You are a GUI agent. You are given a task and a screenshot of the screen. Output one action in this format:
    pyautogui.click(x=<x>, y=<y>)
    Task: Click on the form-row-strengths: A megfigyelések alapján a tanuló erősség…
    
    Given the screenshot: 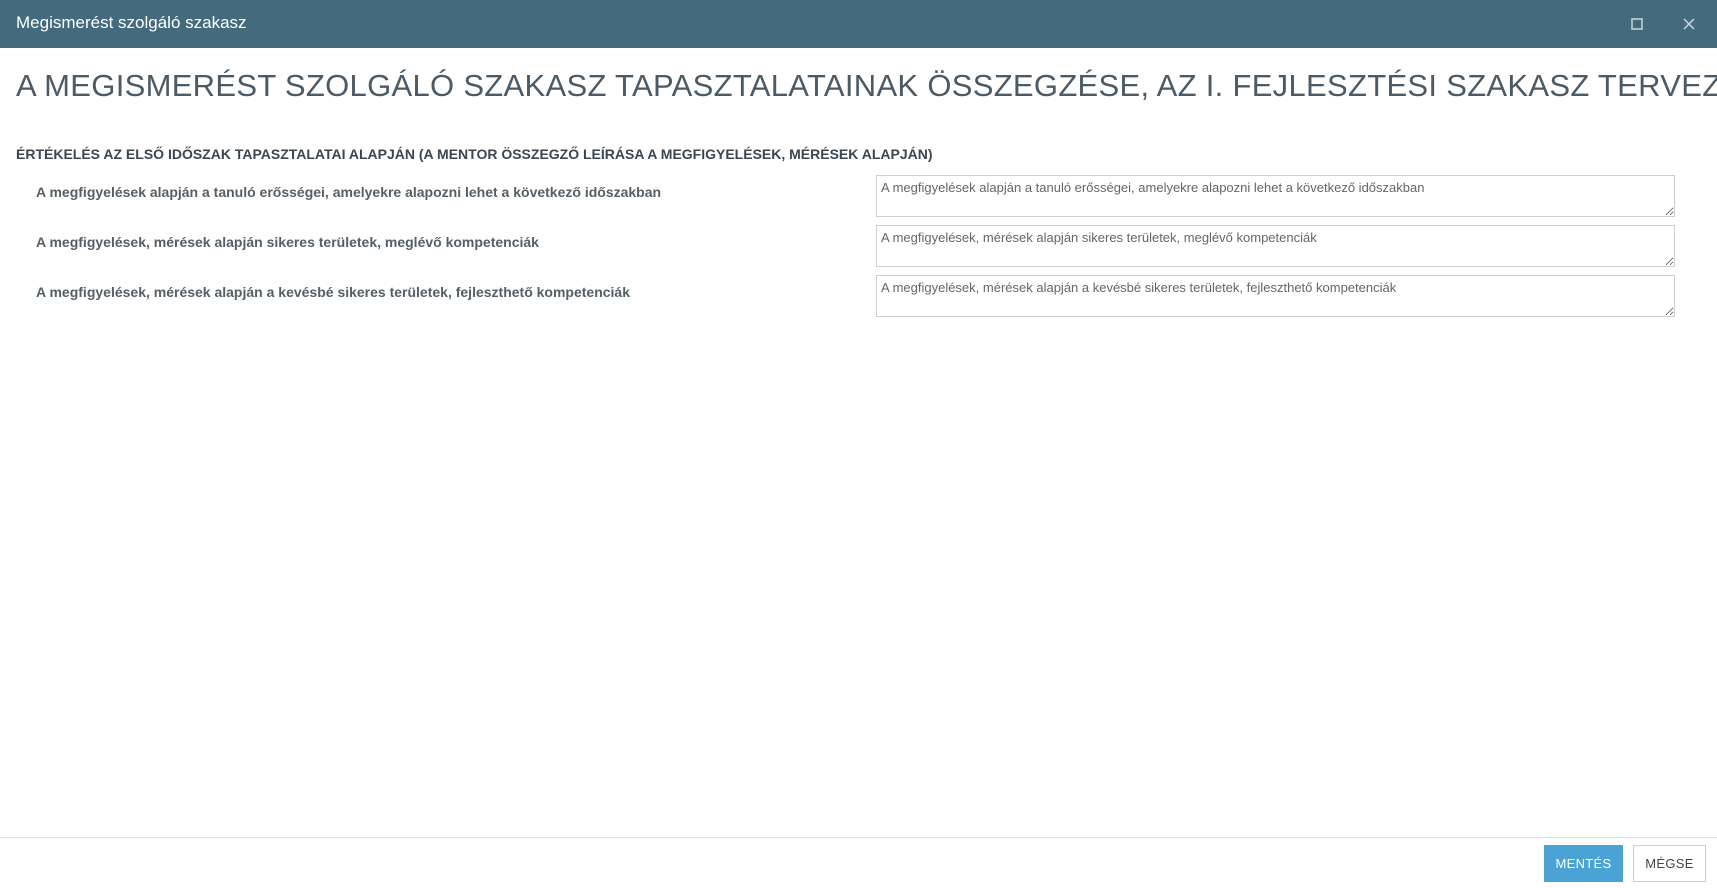 What is the action you would take?
    pyautogui.click(x=858, y=197)
    